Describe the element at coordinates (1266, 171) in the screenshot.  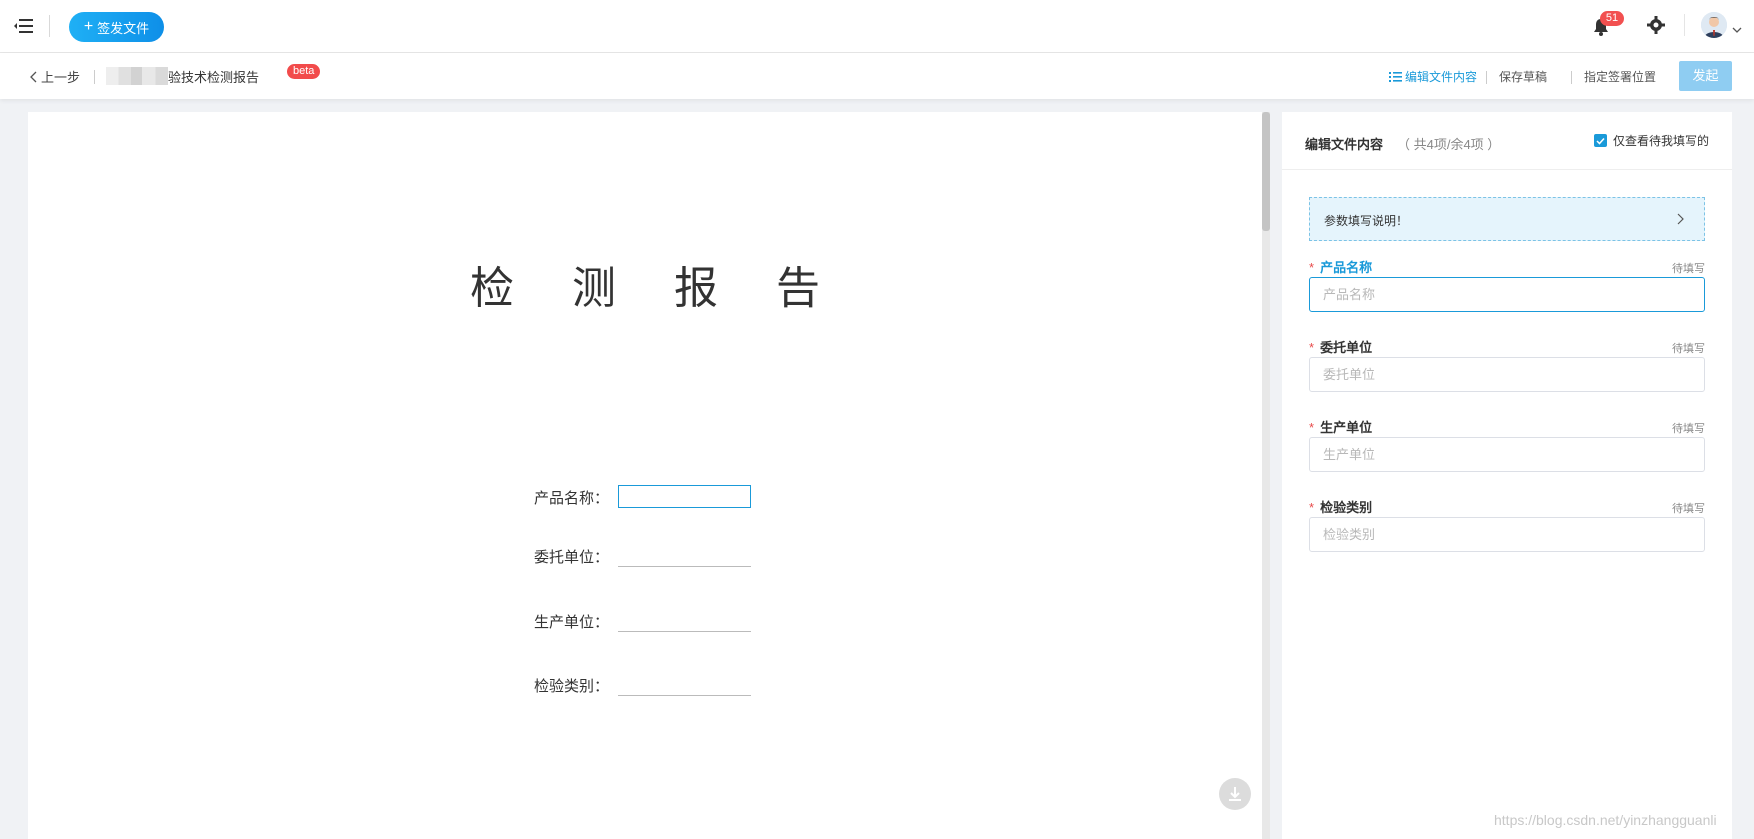
I see `scrollbar-thumb` at that location.